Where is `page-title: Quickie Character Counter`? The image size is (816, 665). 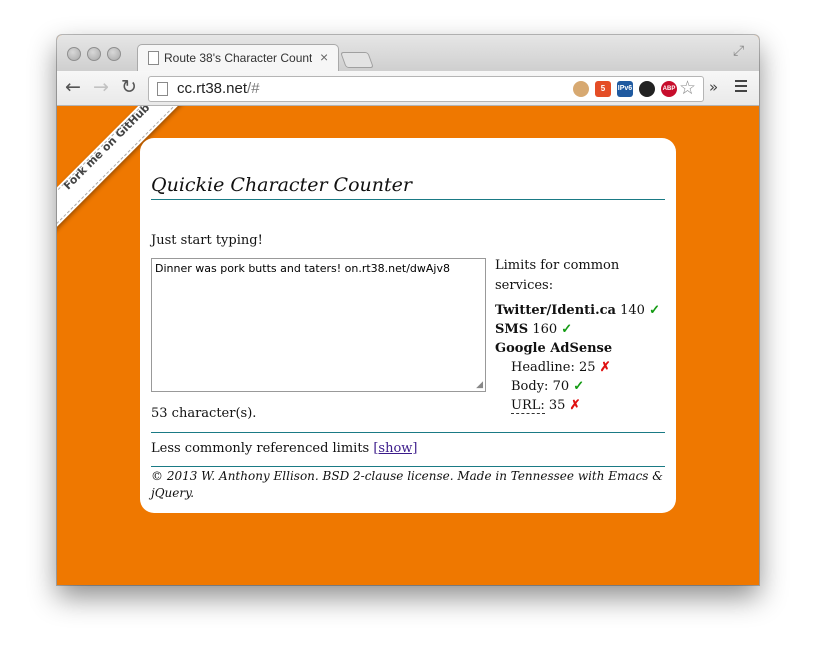
page-title: Quickie Character Counter is located at coordinates (408, 187).